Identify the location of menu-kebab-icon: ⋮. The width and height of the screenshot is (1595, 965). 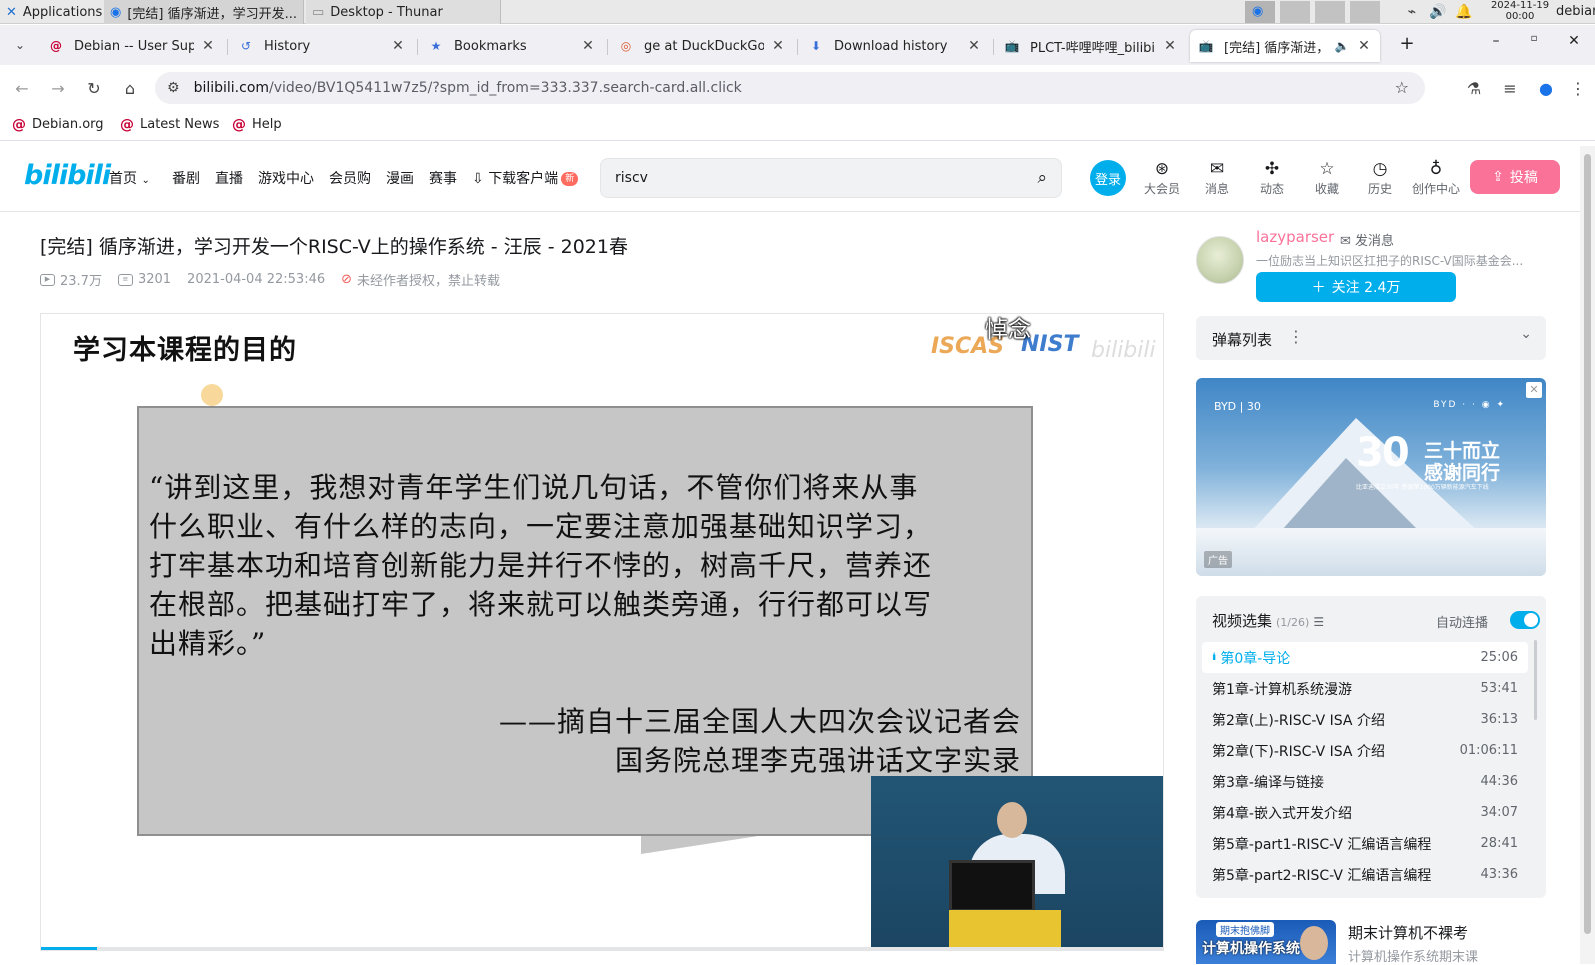
(1578, 88).